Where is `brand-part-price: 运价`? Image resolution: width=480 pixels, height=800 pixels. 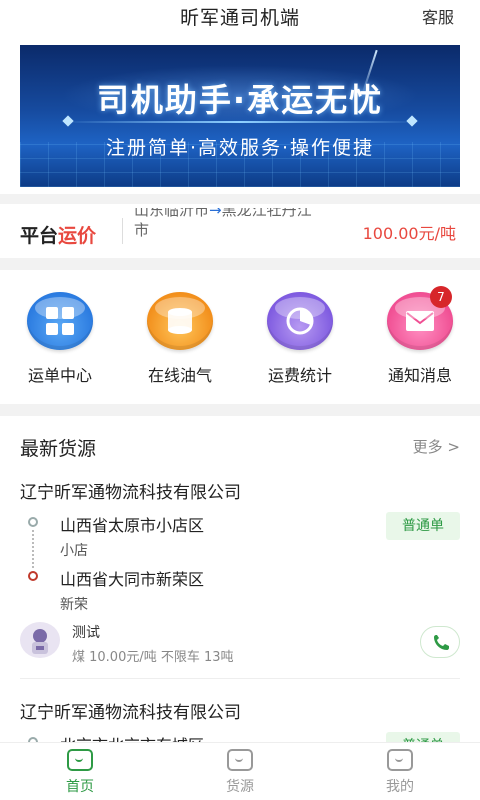 brand-part-price: 运价 is located at coordinates (77, 236).